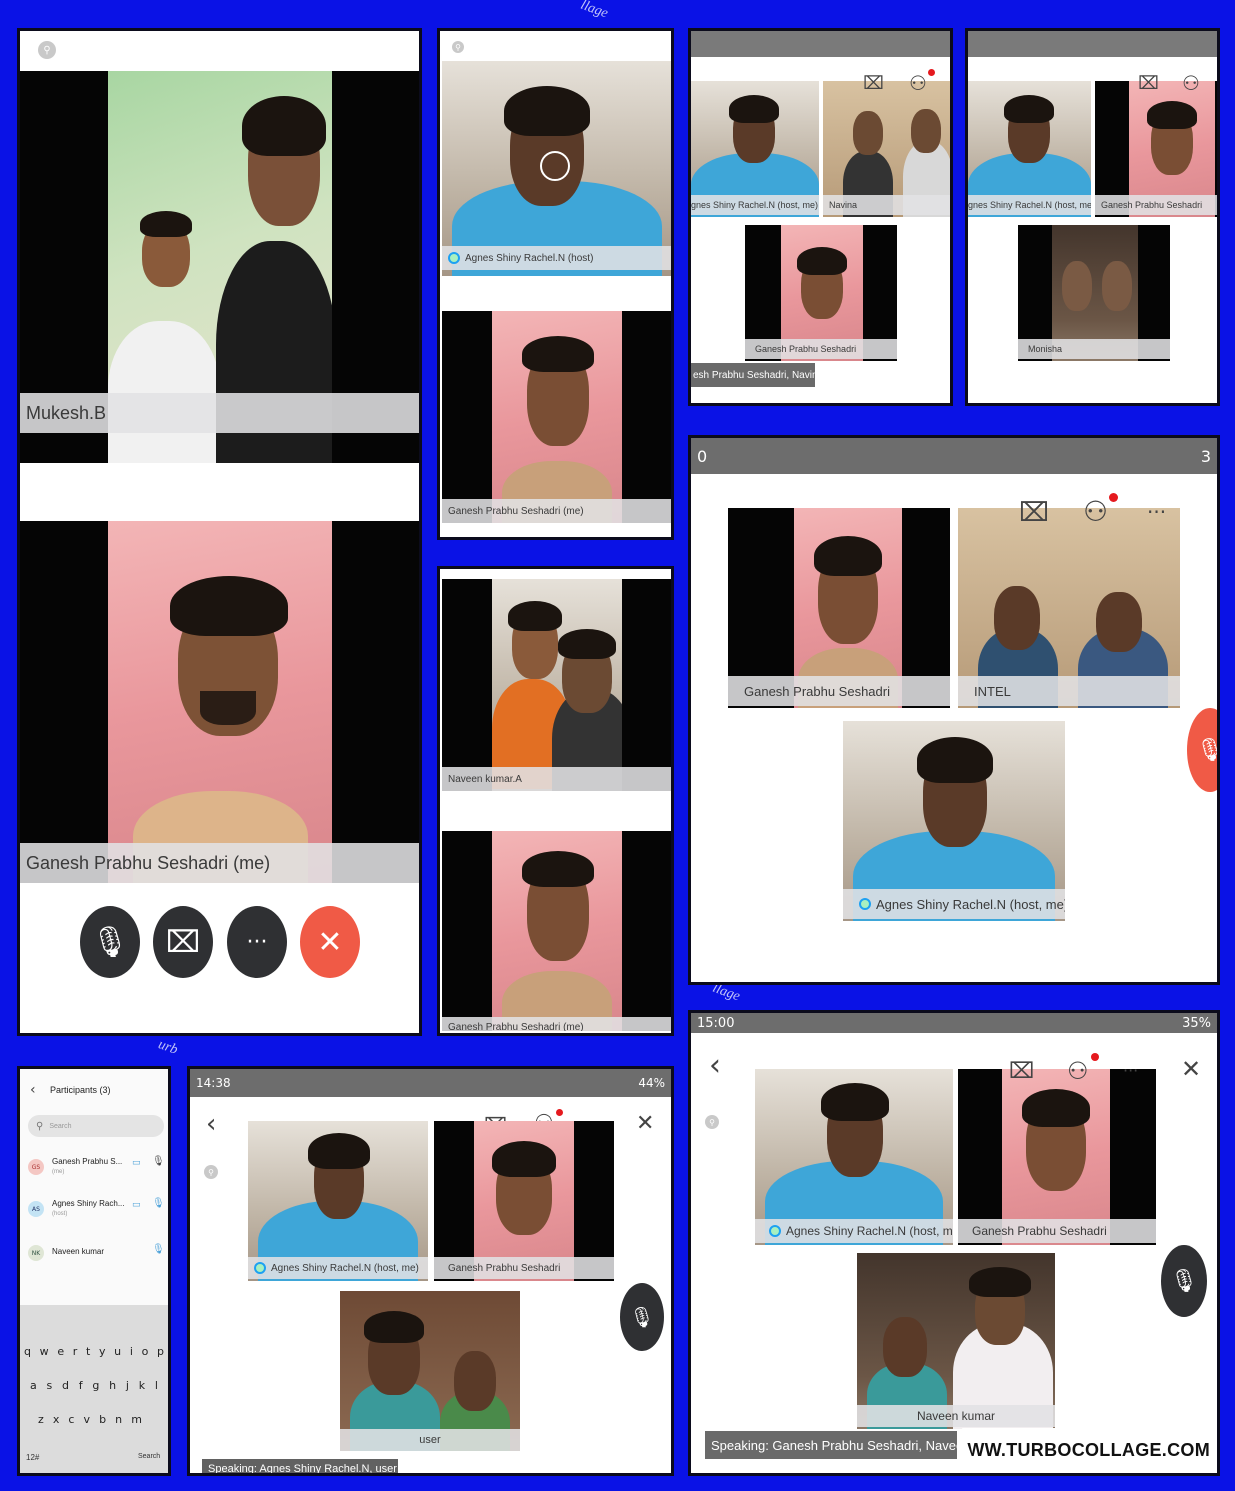  I want to click on keyboard-key: u, so click(117, 1351).